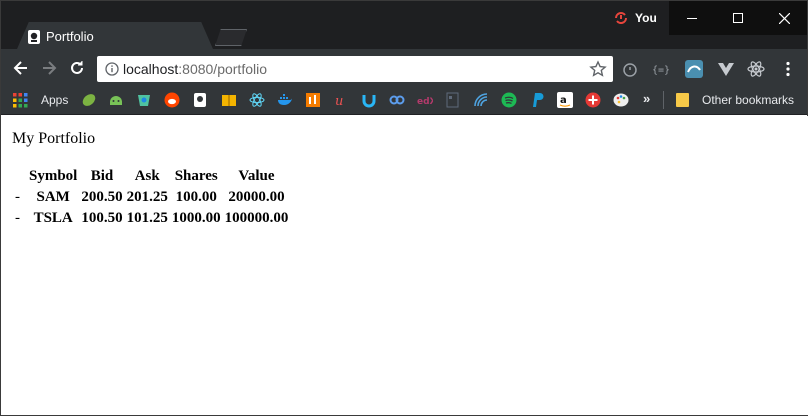 This screenshot has height=416, width=808. What do you see at coordinates (621, 18) in the screenshot?
I see `sync-error-icon` at bounding box center [621, 18].